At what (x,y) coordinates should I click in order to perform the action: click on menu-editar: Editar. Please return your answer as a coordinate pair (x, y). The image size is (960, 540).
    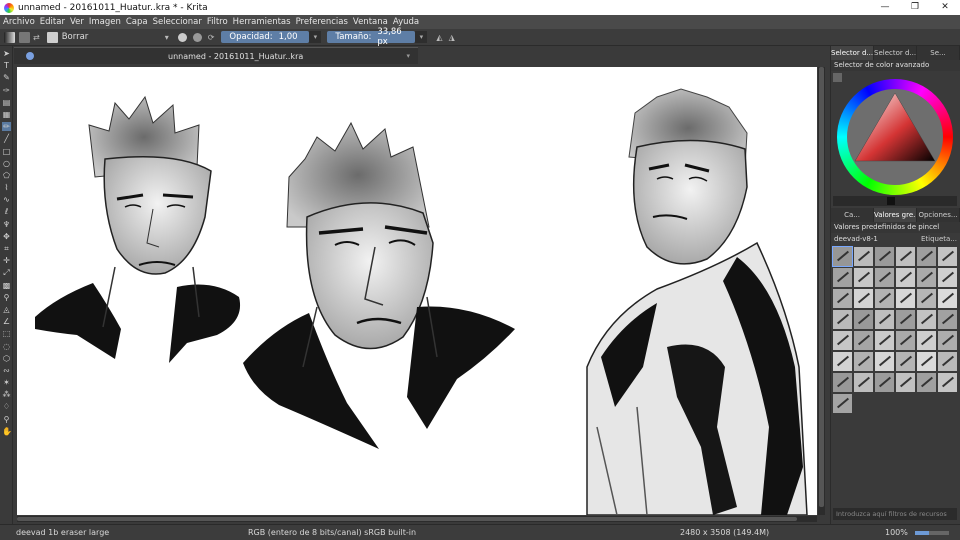
    Looking at the image, I should click on (52, 22).